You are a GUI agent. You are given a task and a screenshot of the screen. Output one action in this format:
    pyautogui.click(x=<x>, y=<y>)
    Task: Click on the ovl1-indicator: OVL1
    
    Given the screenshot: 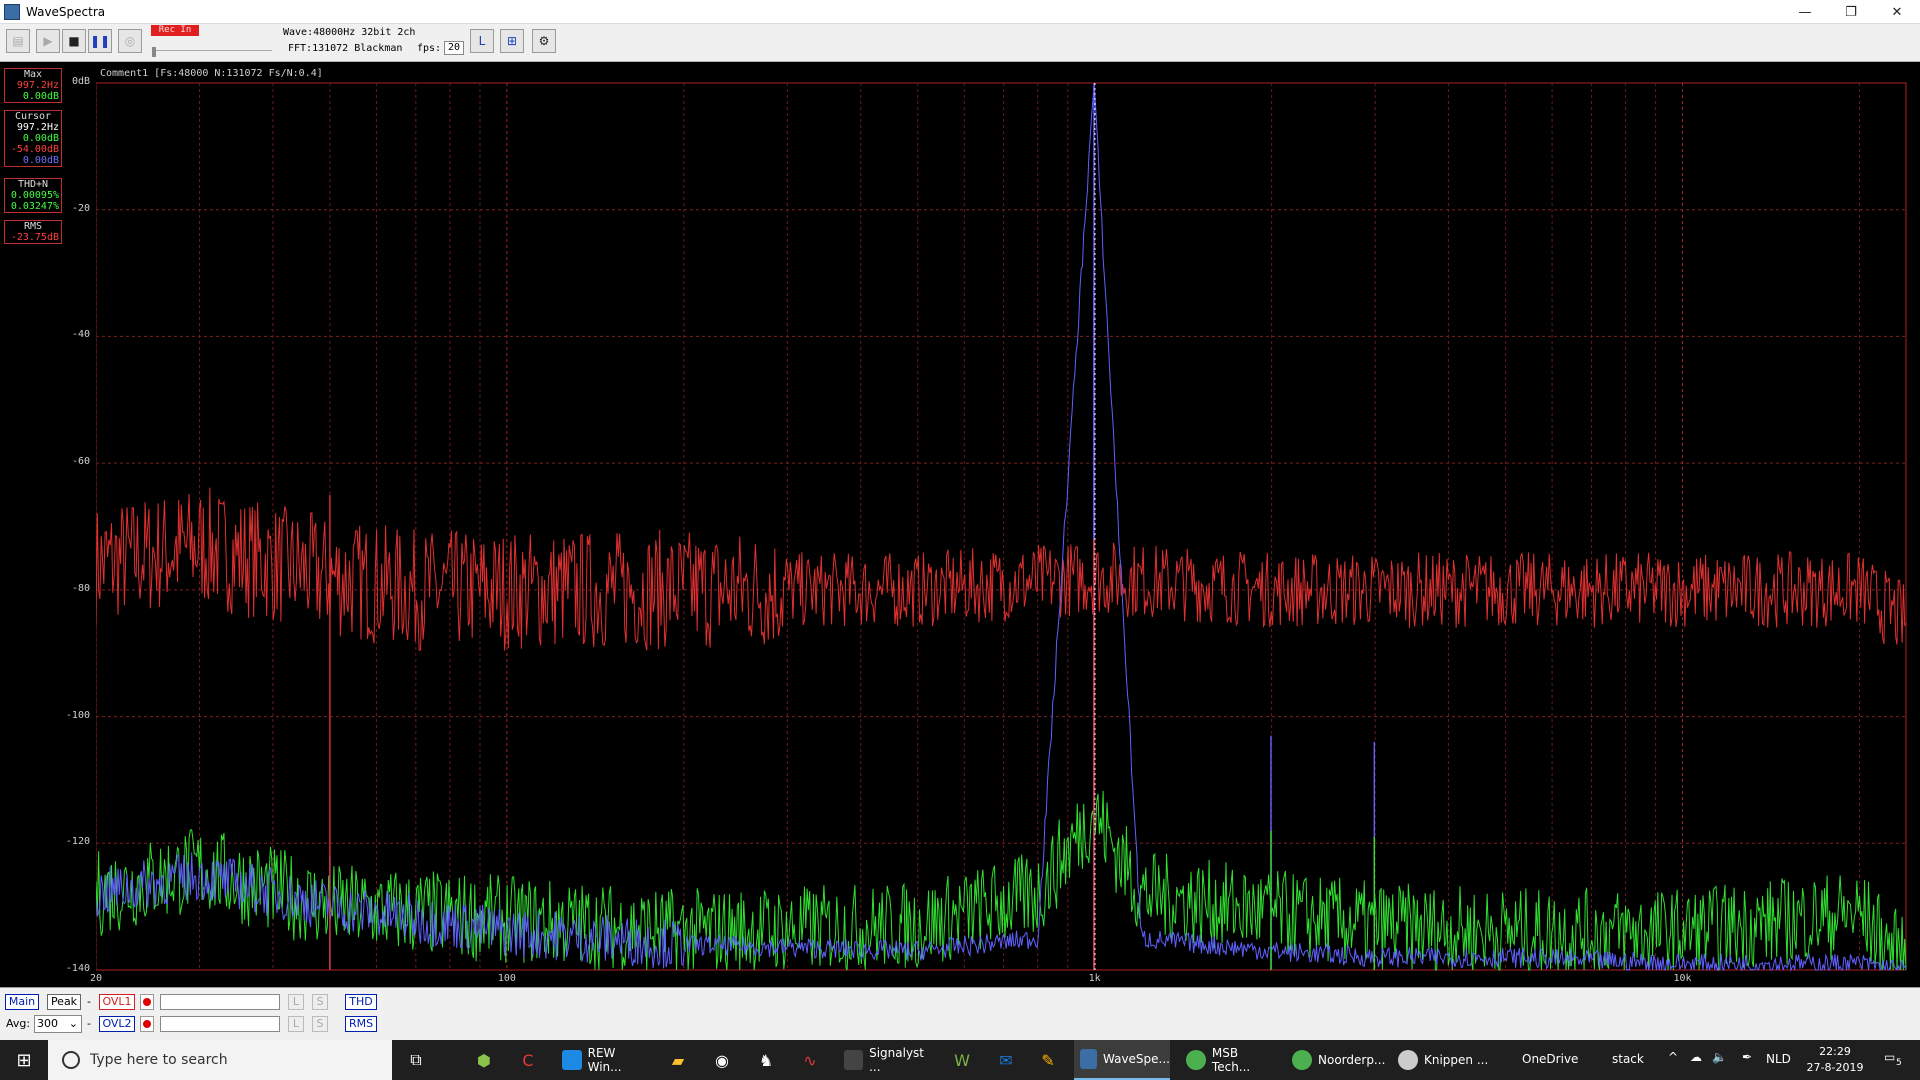 What is the action you would take?
    pyautogui.click(x=117, y=1002)
    